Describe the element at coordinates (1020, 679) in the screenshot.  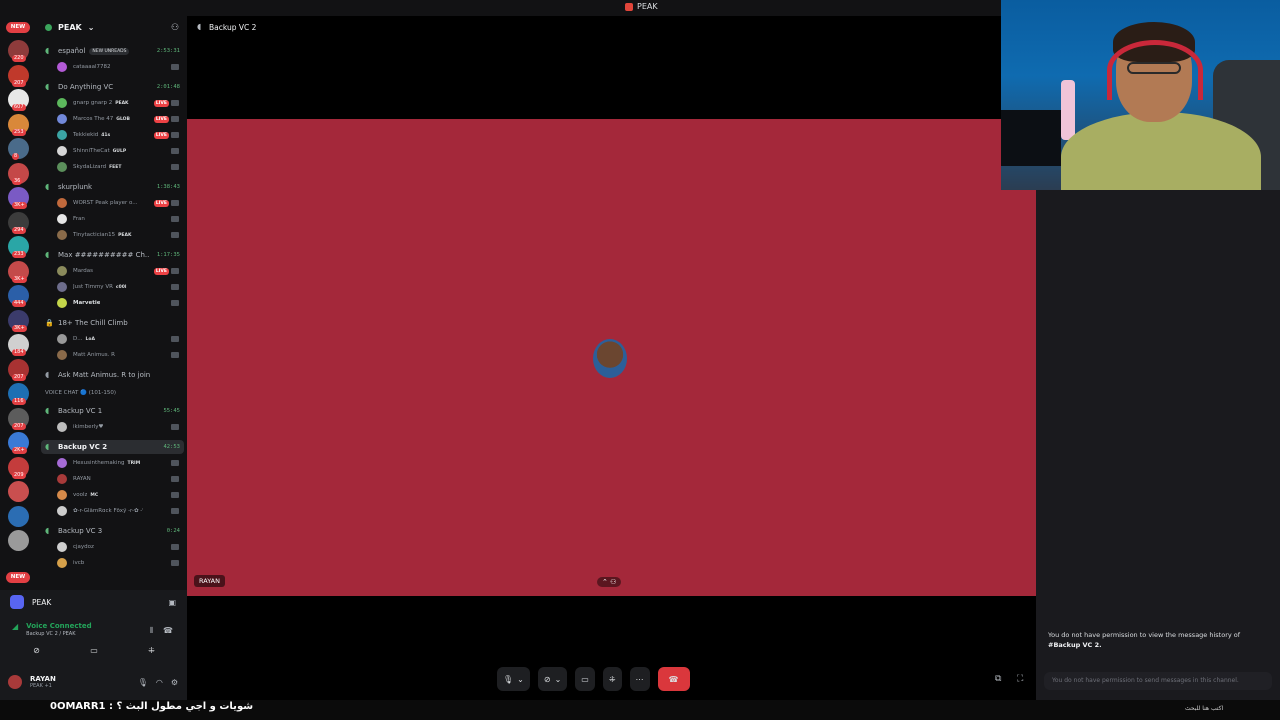
I see `fullscreen-icon: ⛶` at that location.